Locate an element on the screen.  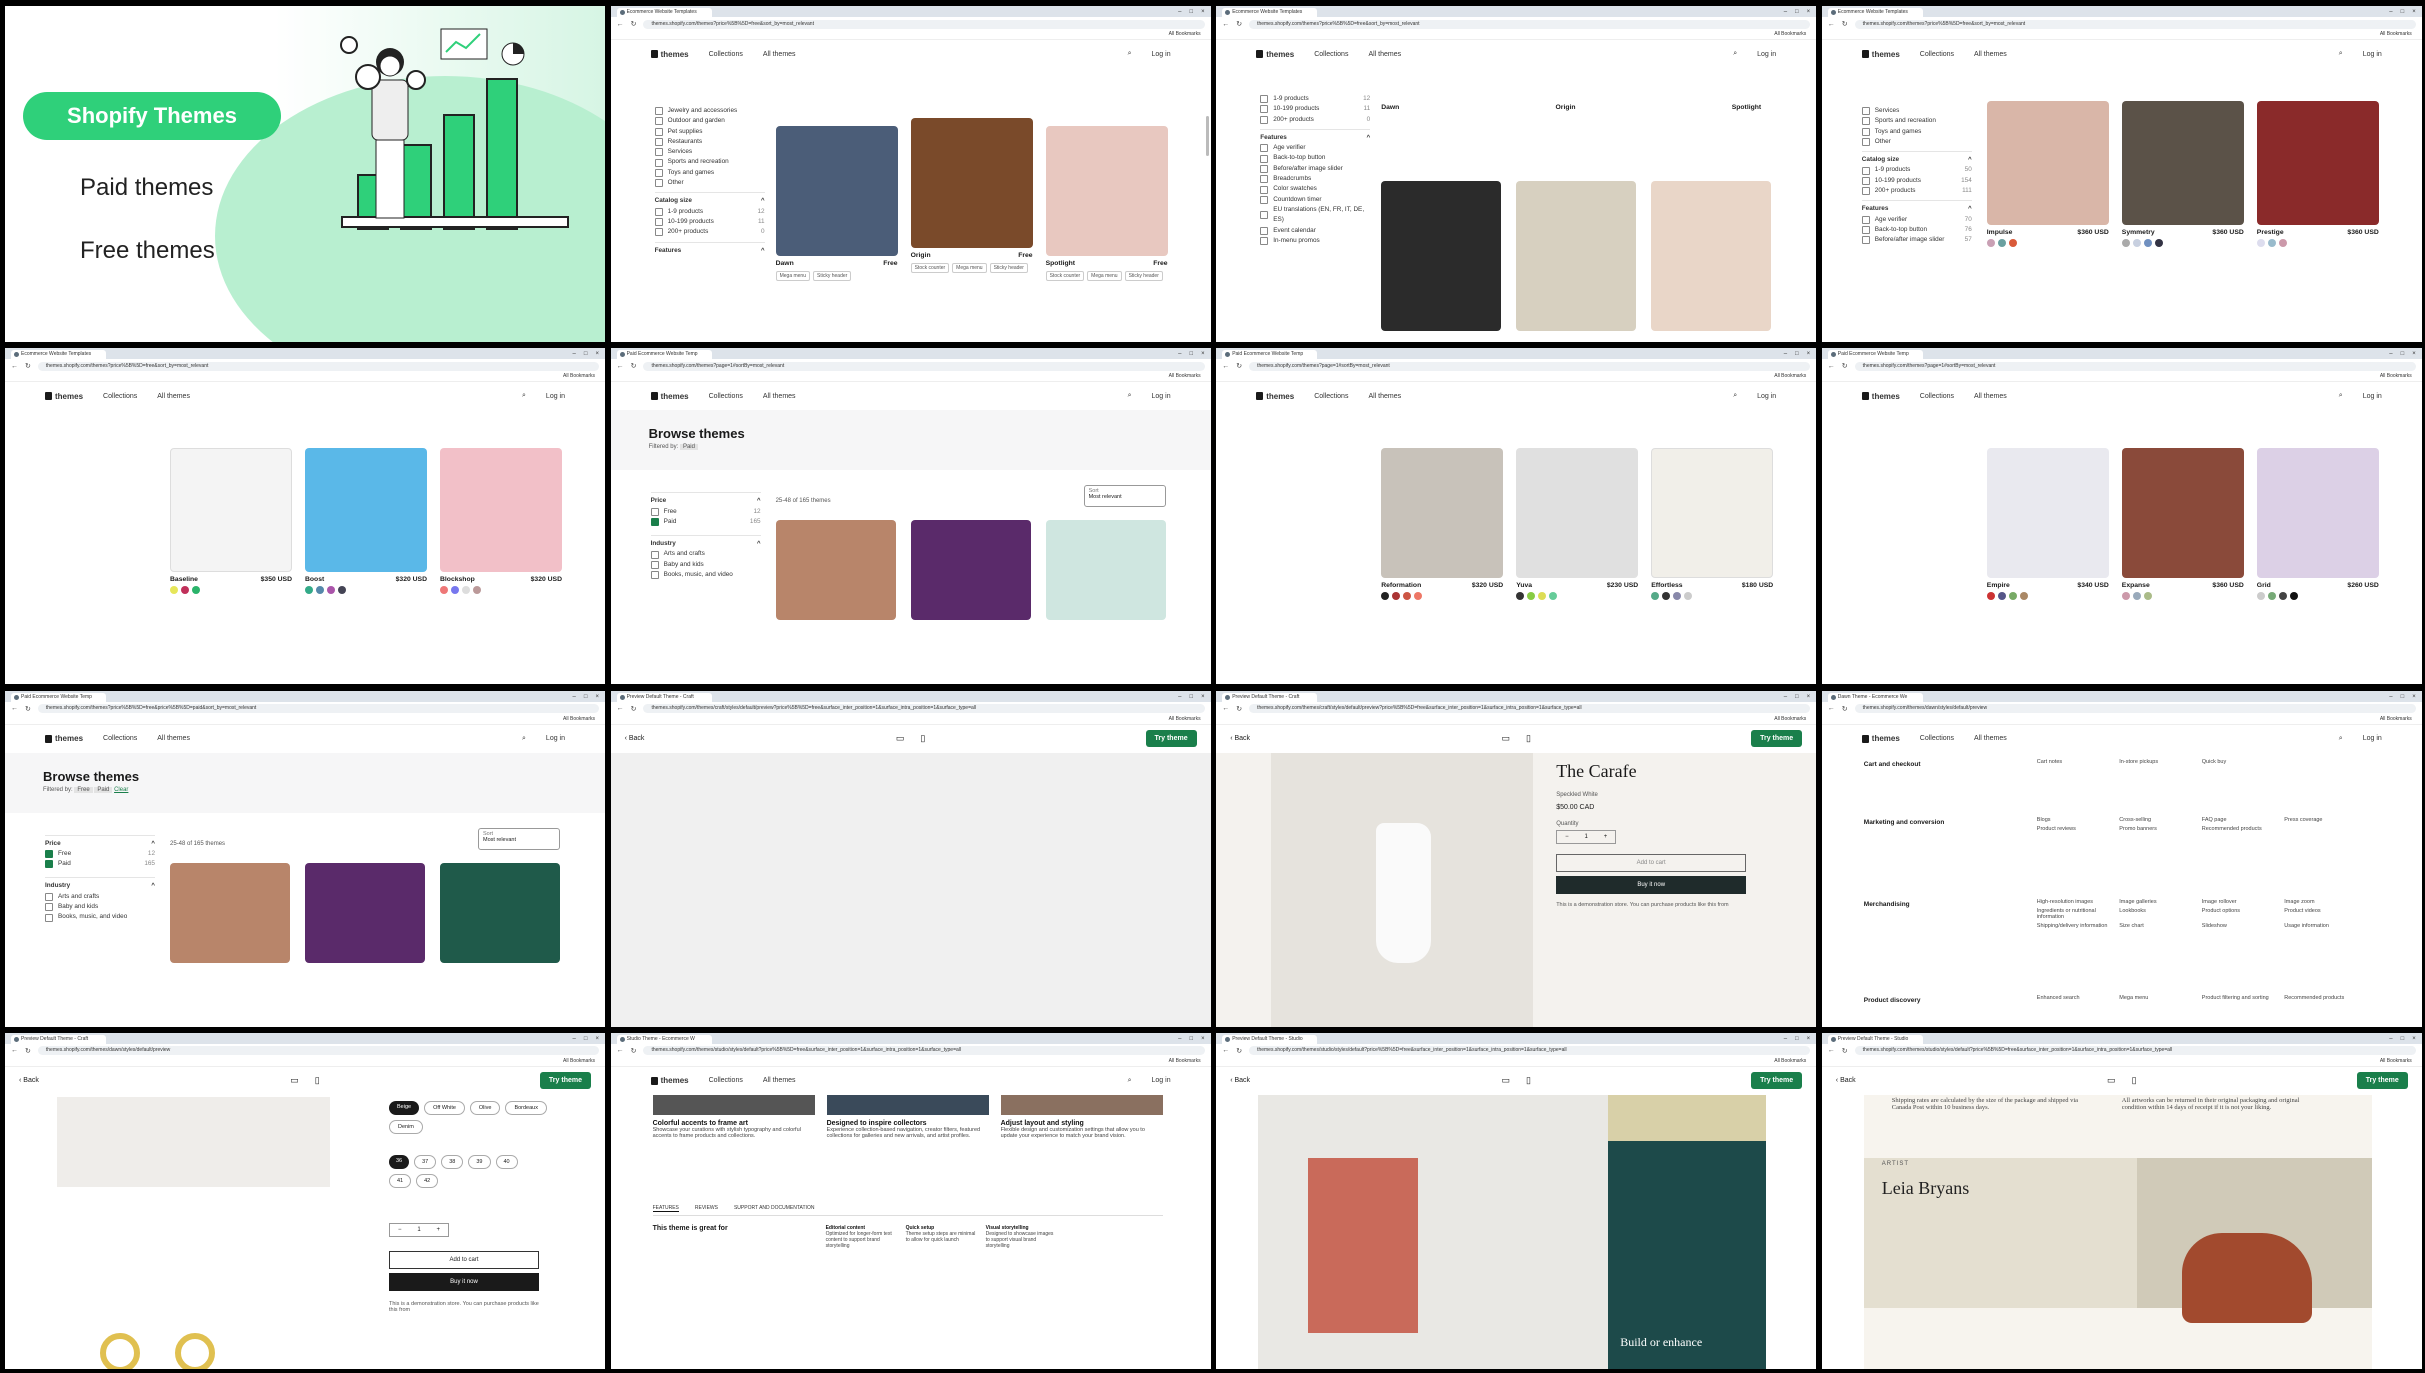
color-option: Denim is located at coordinates (406, 1126).